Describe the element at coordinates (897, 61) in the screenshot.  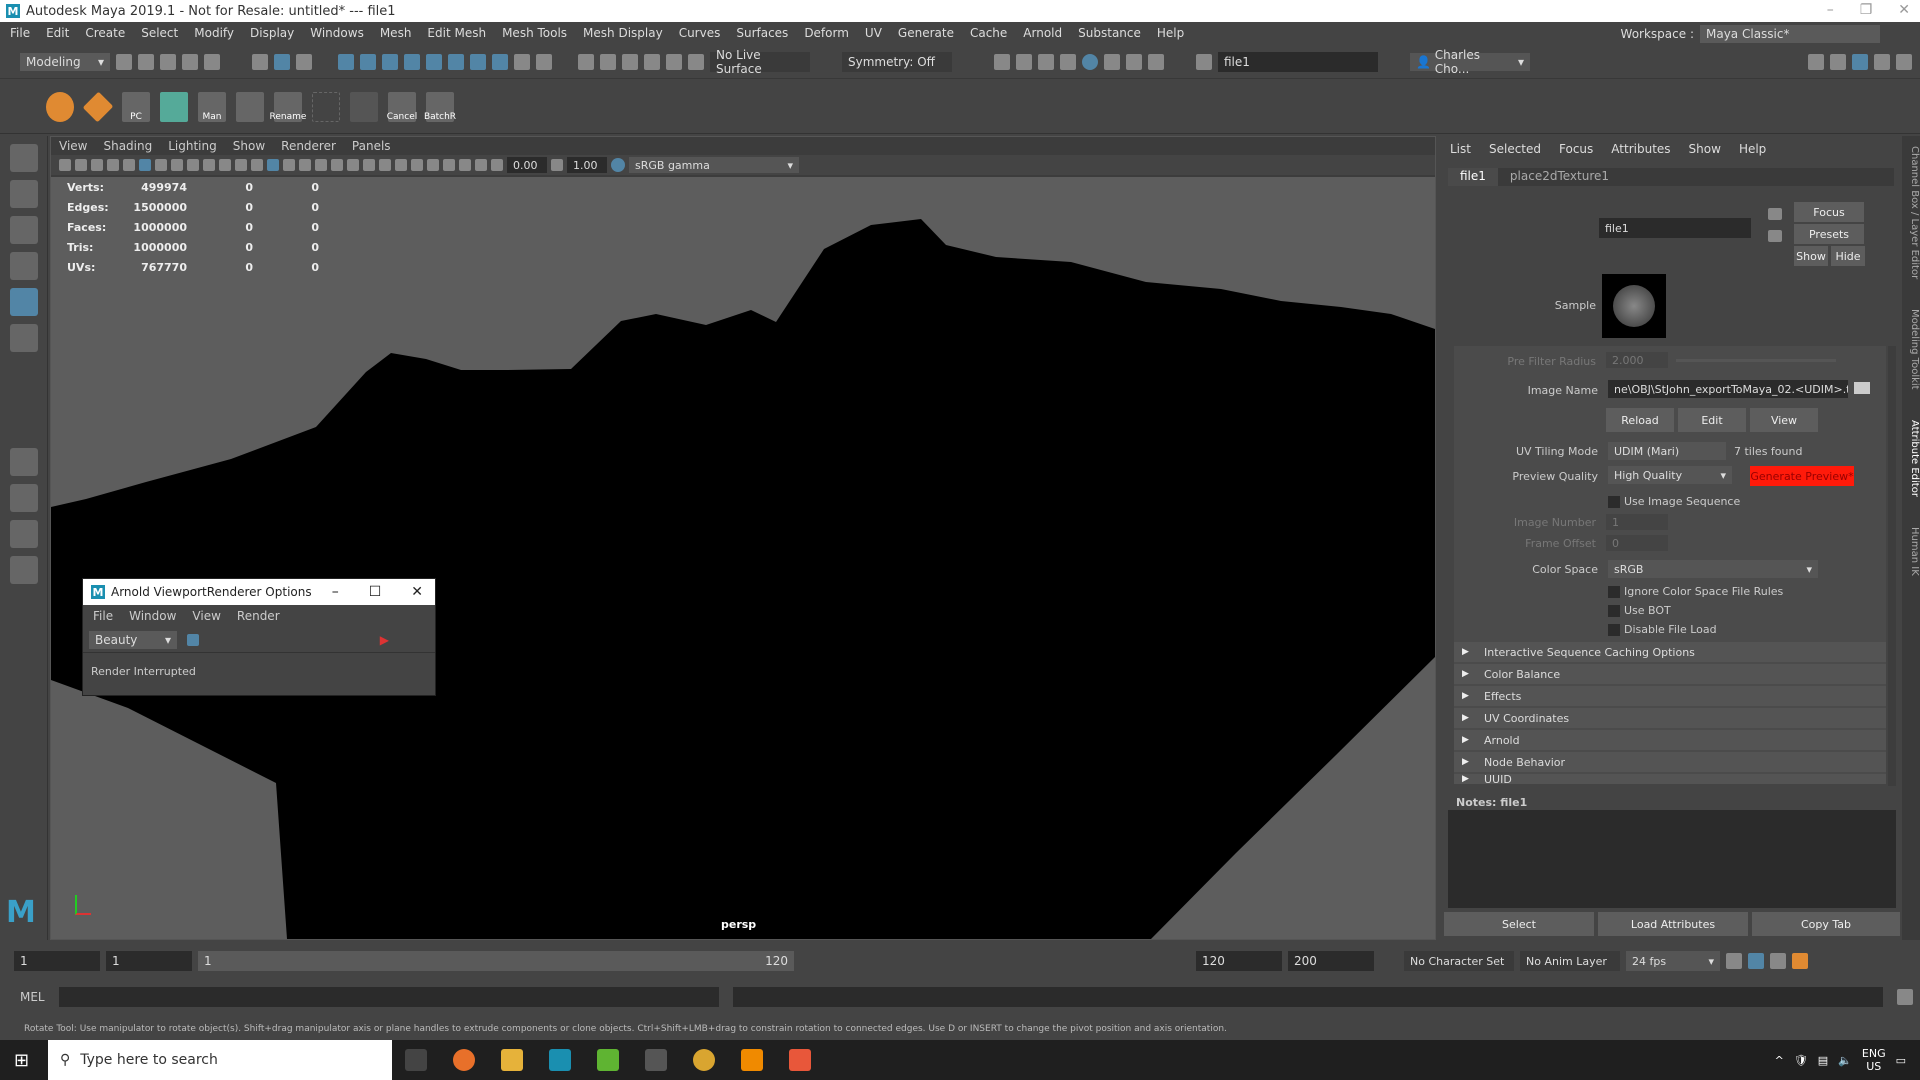
I see `symmetry-dropdown: Symmetry: Off` at that location.